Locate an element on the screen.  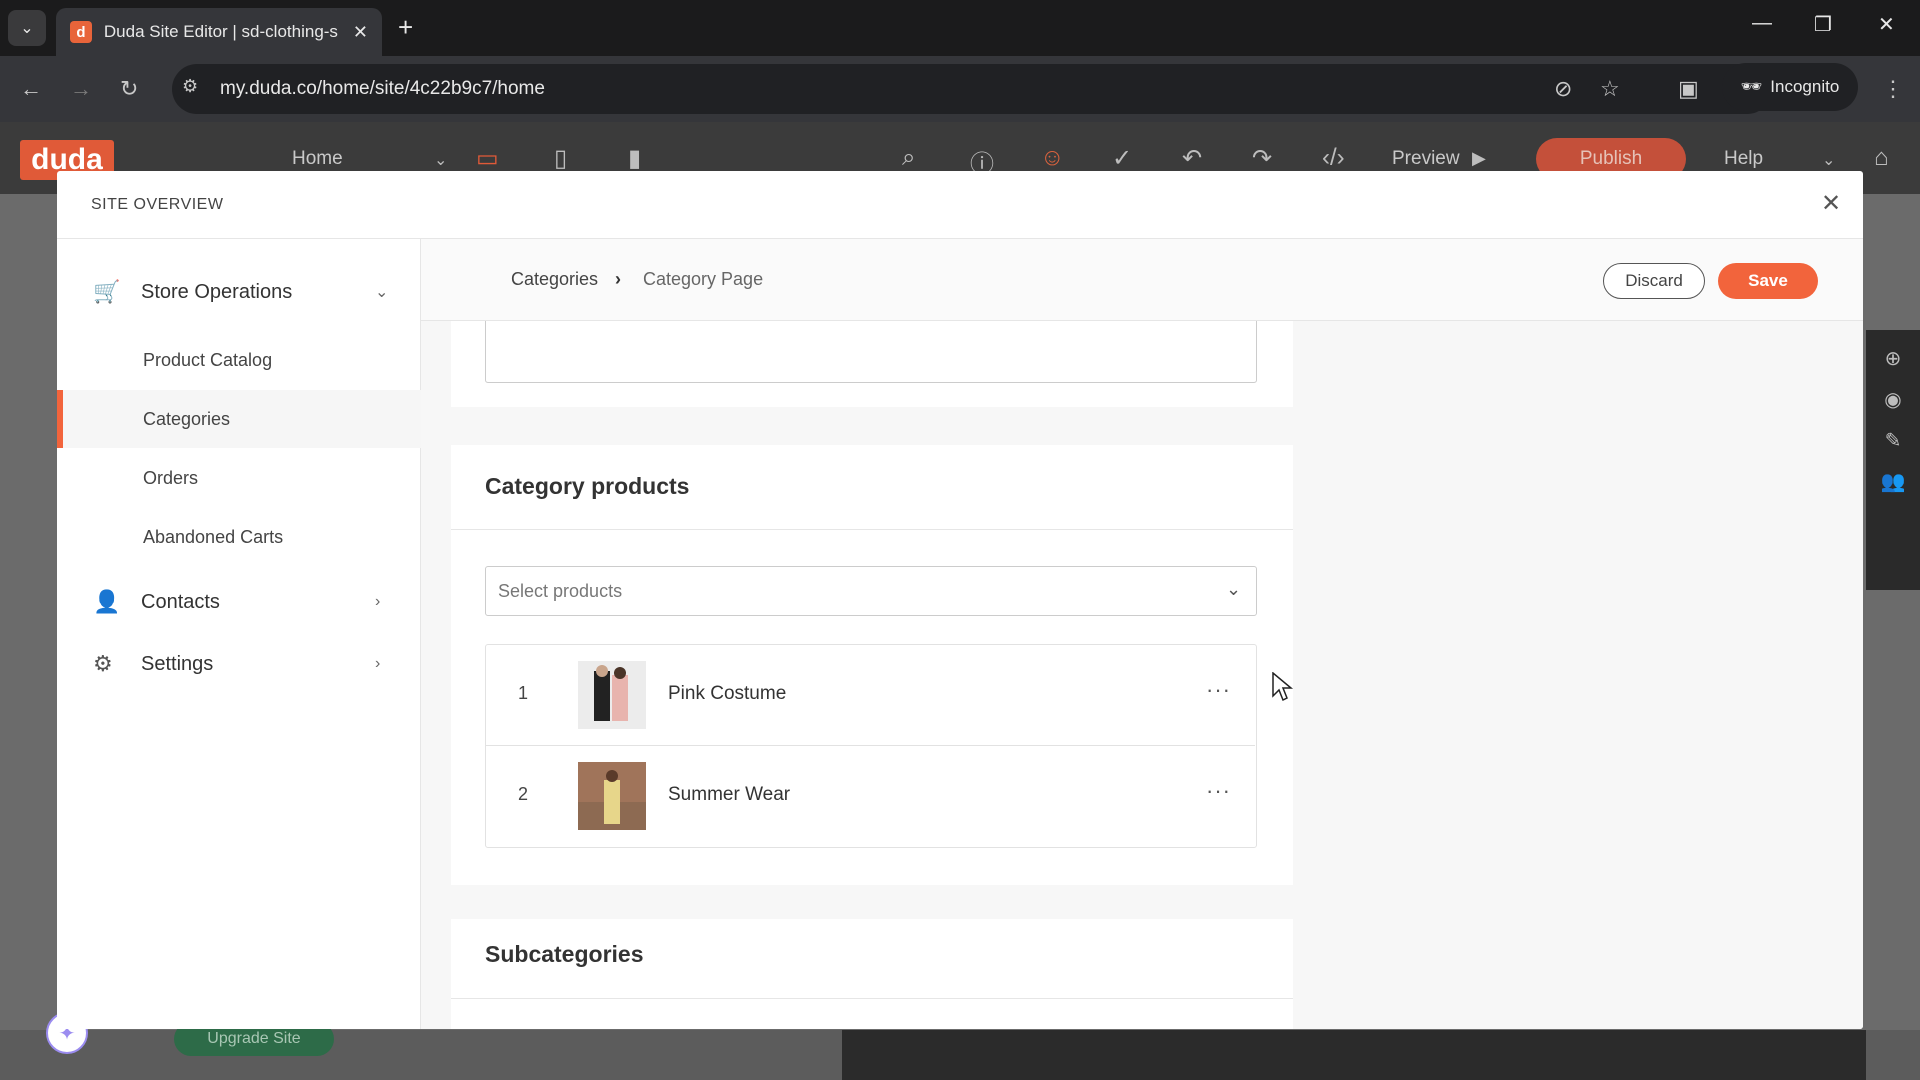
description-card is located at coordinates (872, 364).